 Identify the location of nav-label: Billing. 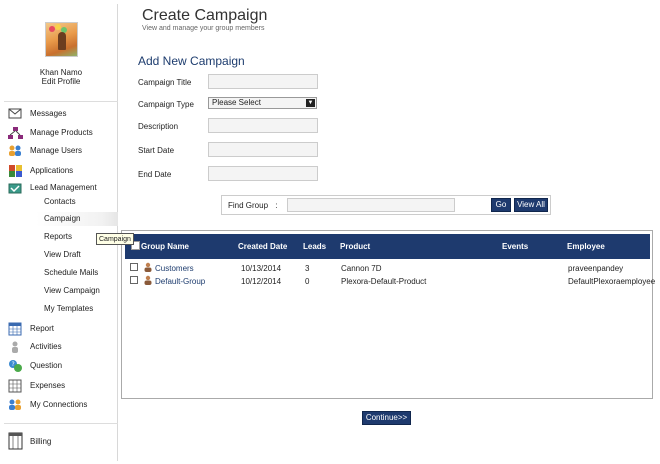
(41, 441).